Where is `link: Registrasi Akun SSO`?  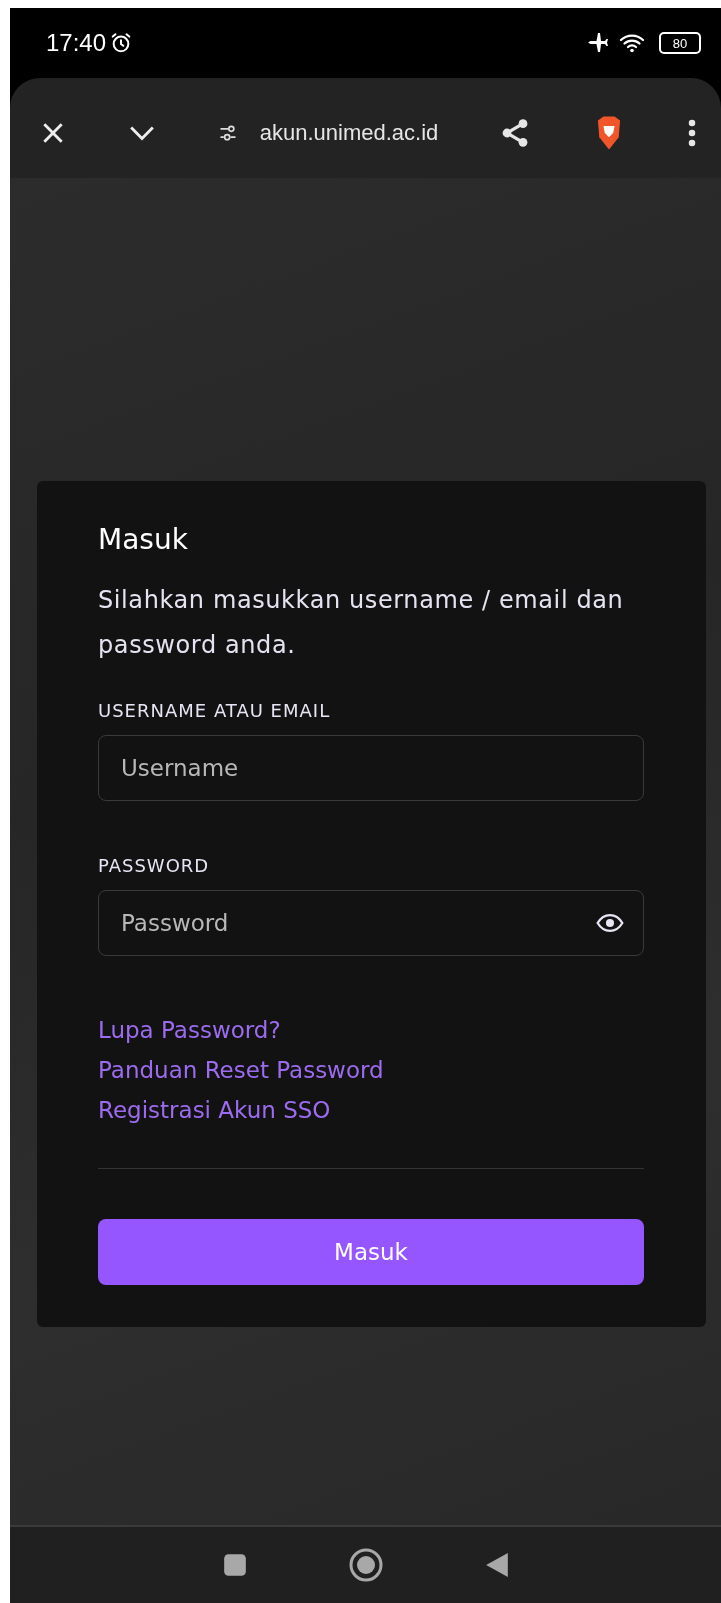 link: Registrasi Akun SSO is located at coordinates (214, 1110).